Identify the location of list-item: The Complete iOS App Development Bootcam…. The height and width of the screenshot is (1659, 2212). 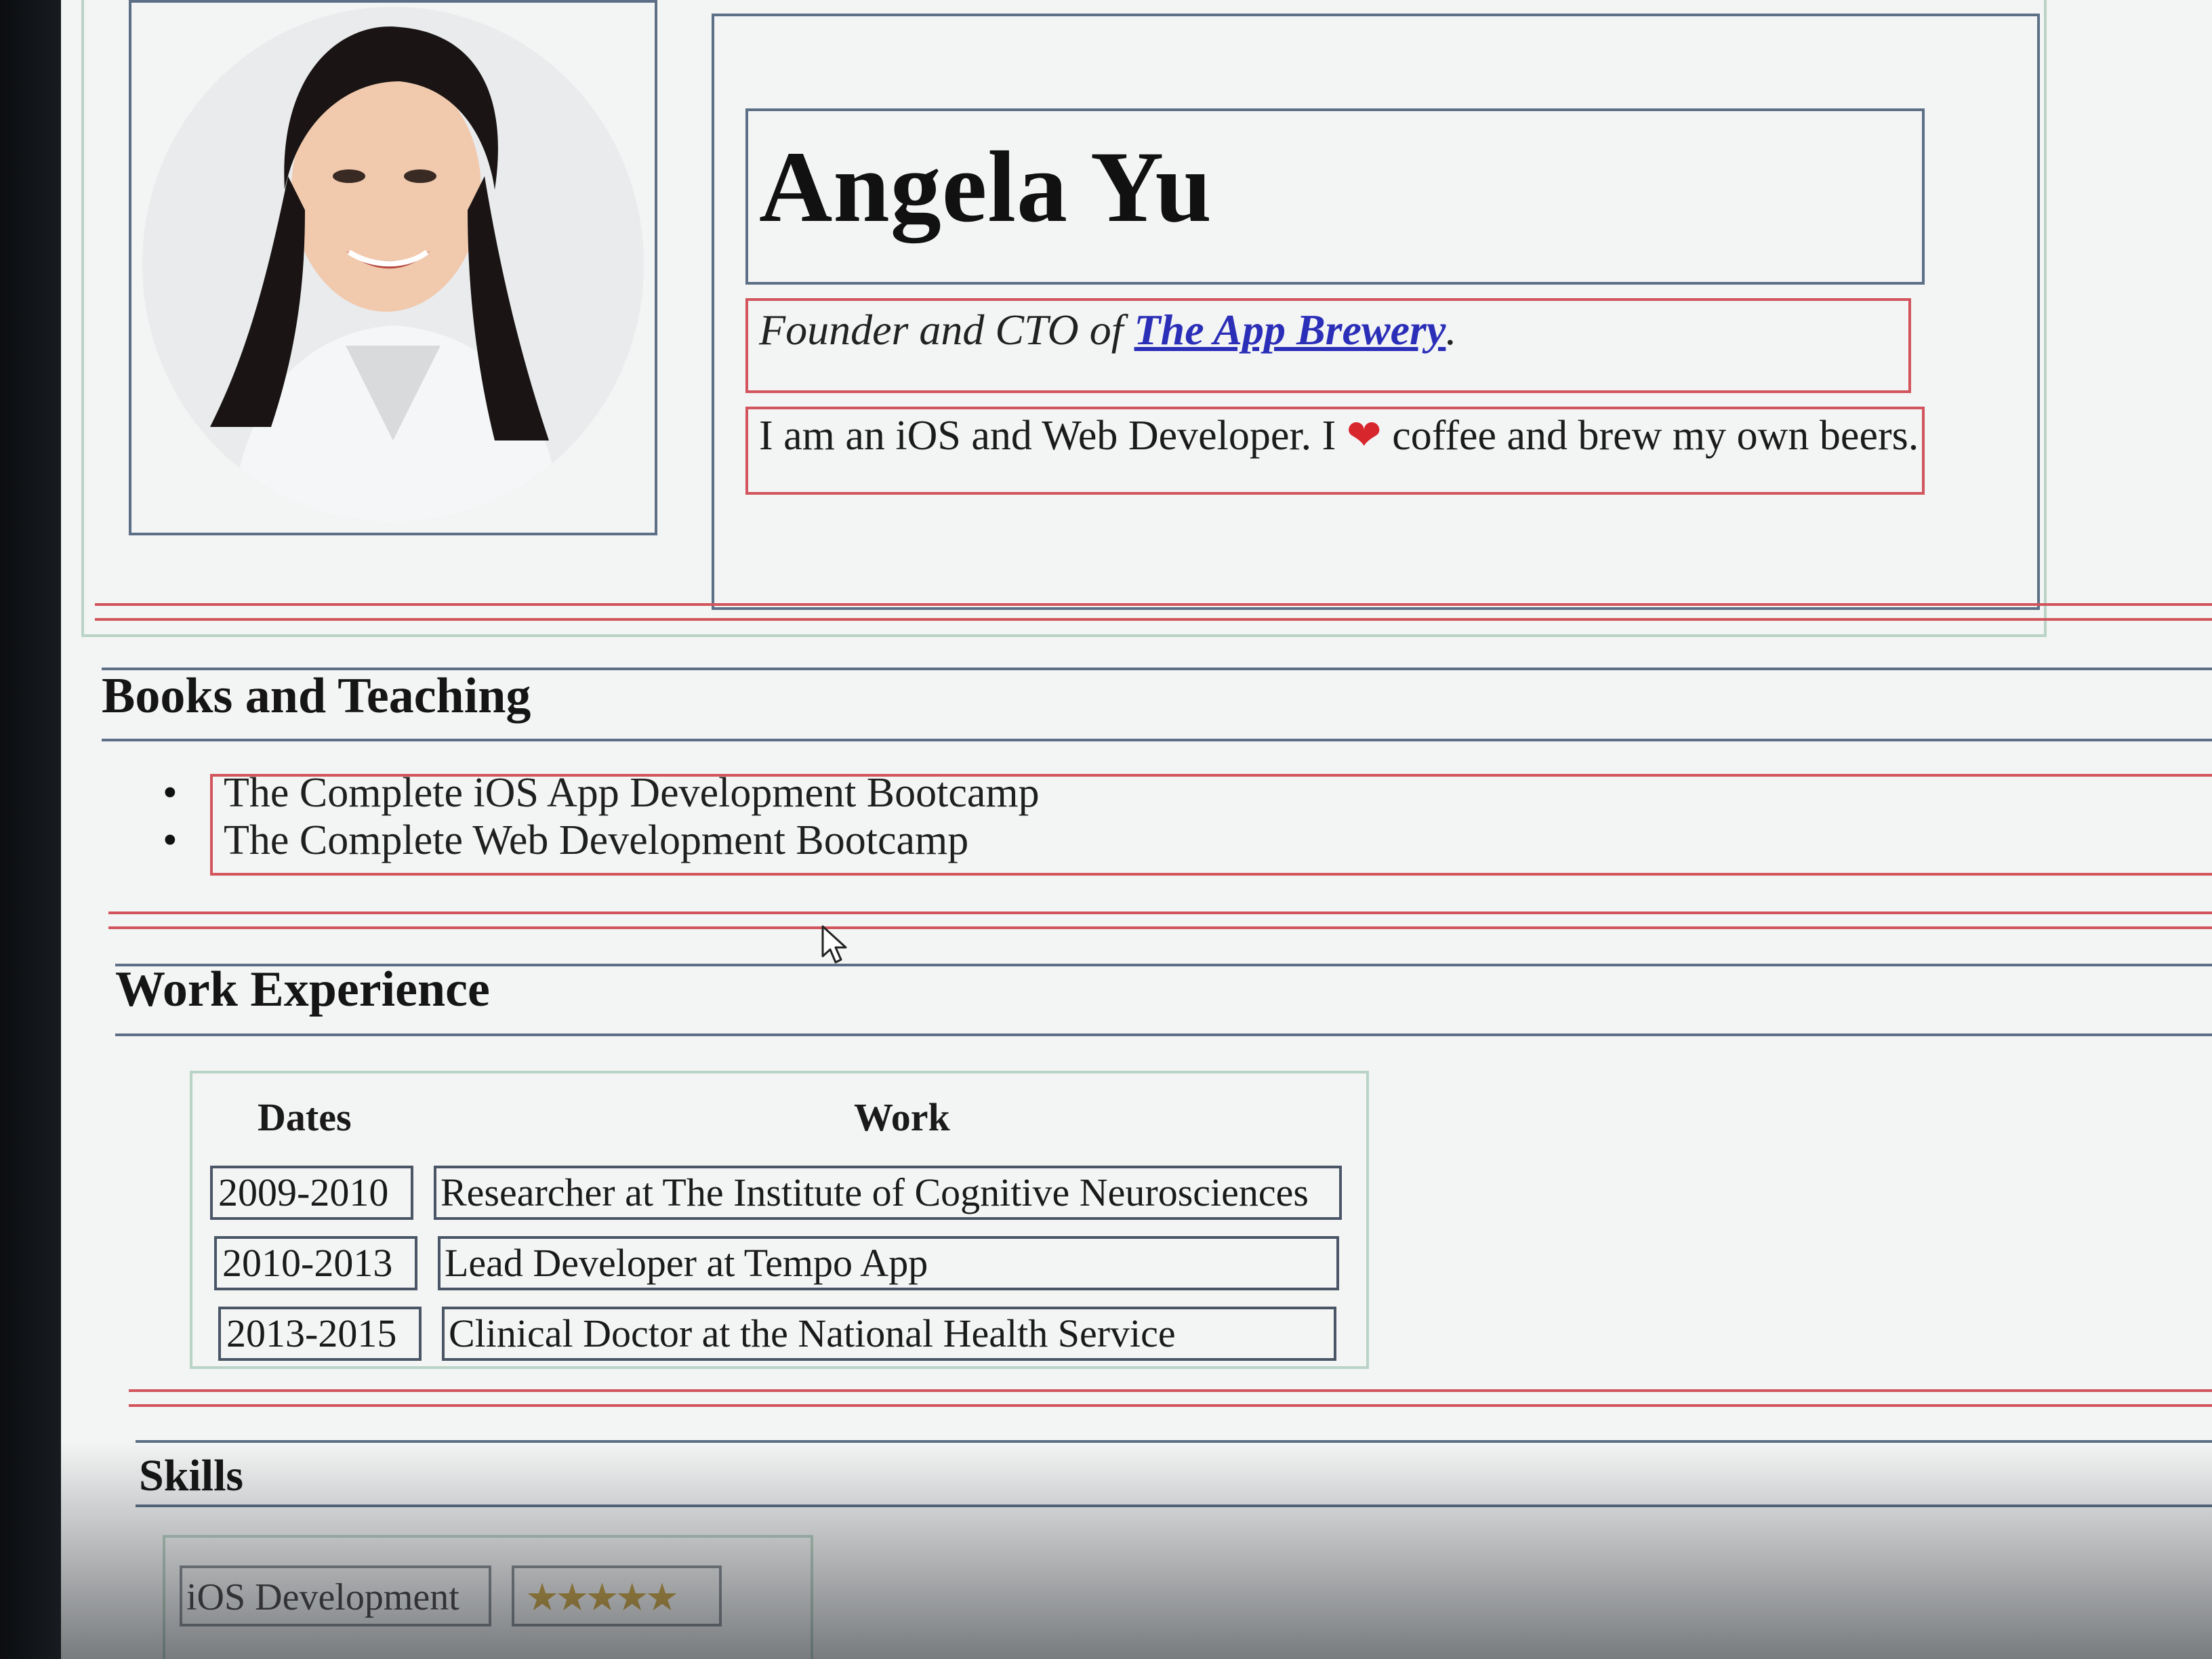
(601, 793).